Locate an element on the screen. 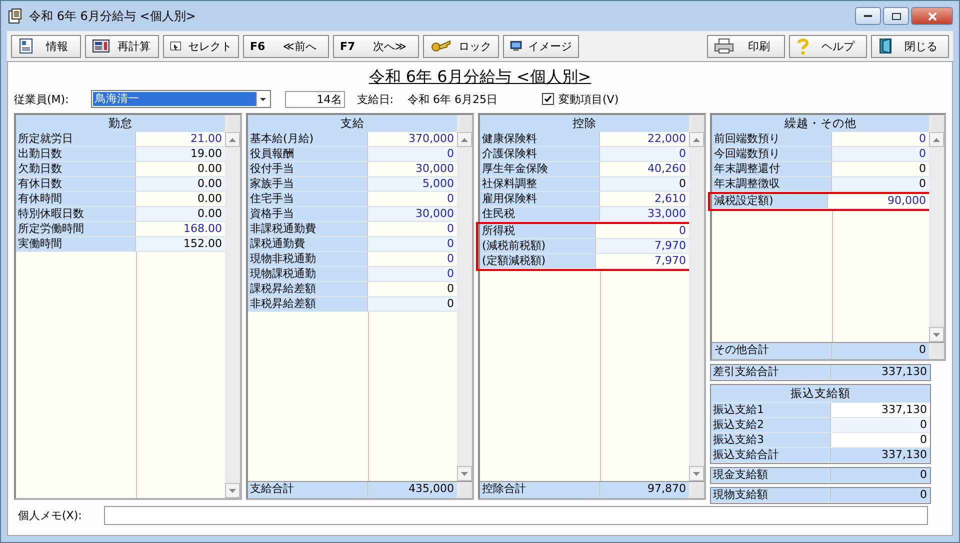  toolbar-button: 印刷 is located at coordinates (746, 46).